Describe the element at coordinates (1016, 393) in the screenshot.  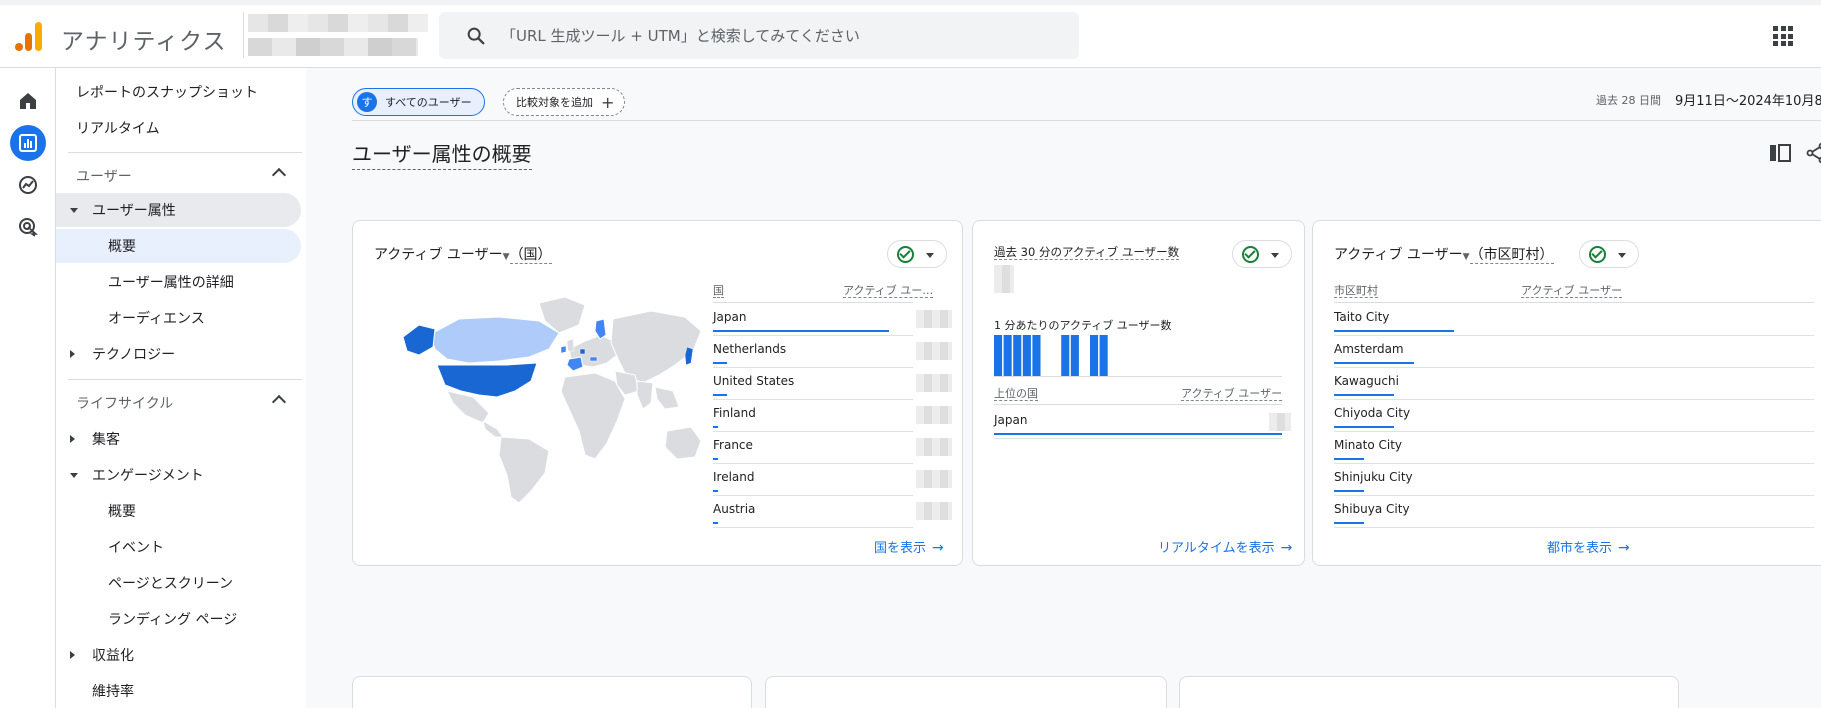
I see `col-header-top-country: 上位の国` at that location.